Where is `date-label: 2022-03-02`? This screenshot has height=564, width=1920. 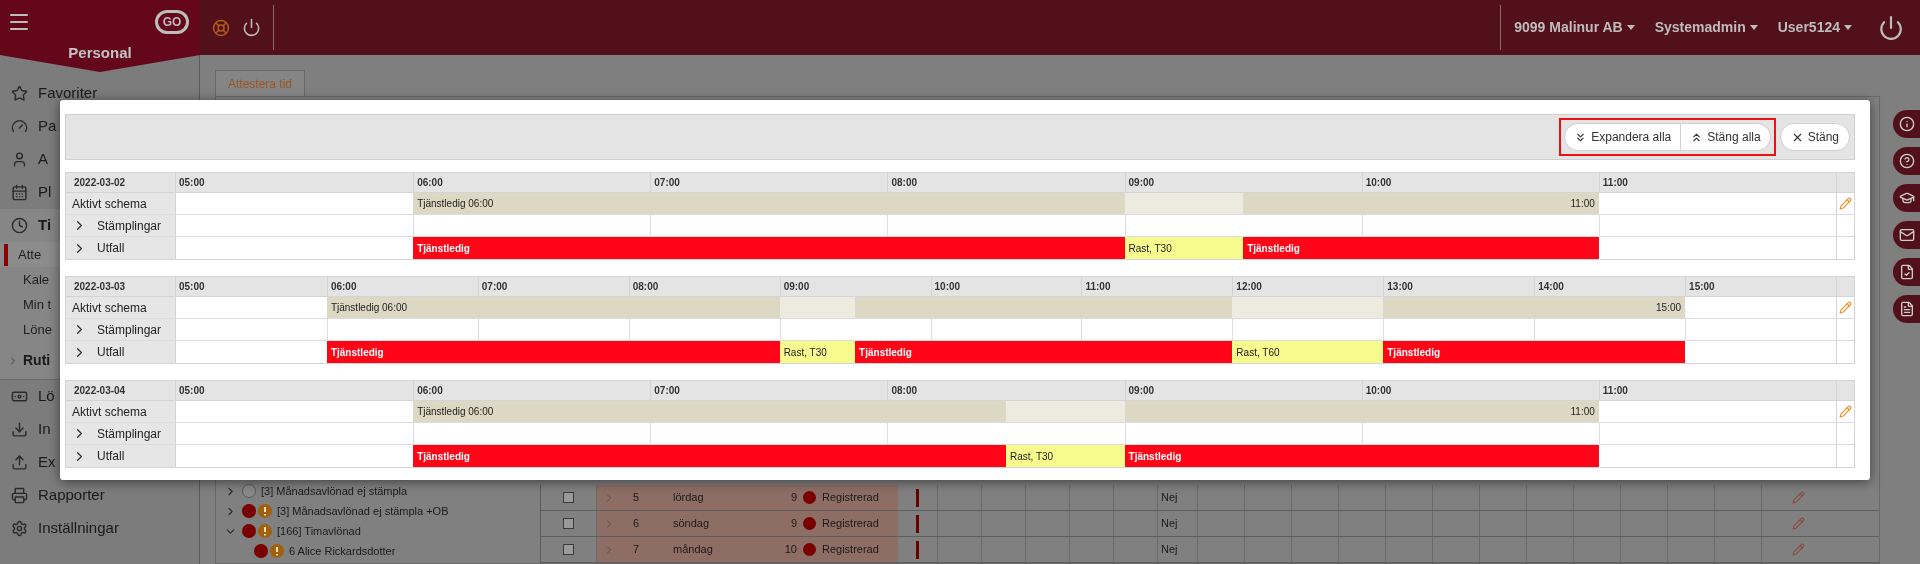 date-label: 2022-03-02 is located at coordinates (100, 183).